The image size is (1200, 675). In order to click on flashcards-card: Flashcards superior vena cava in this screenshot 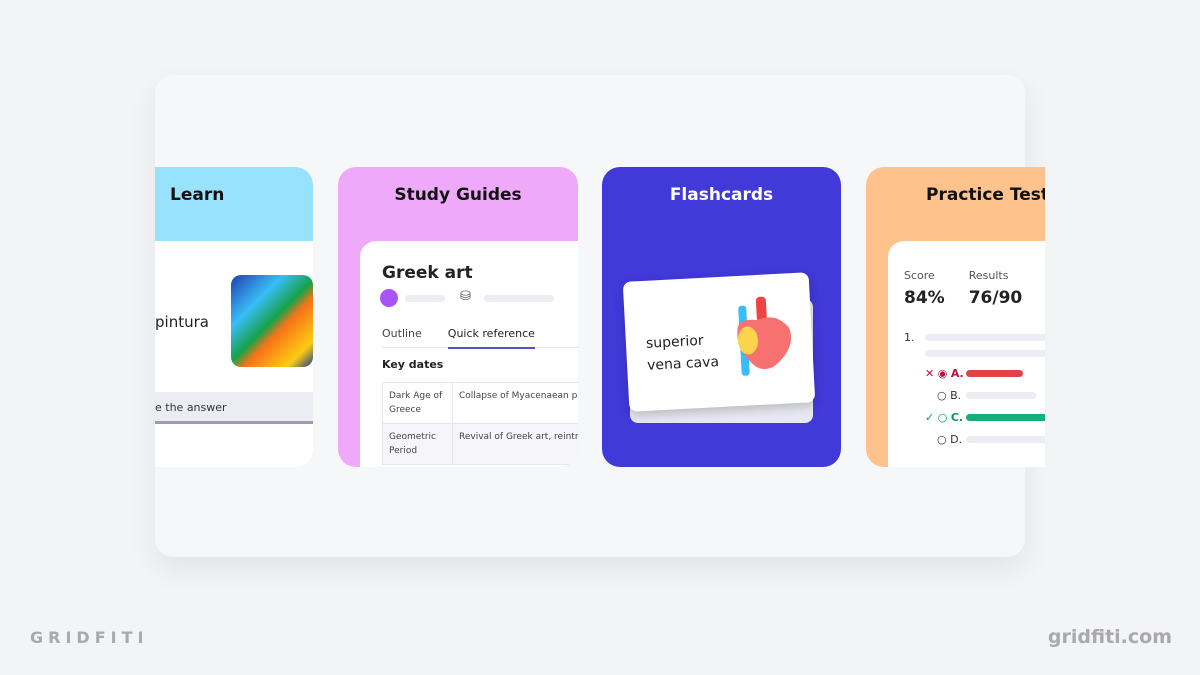, I will do `click(721, 317)`.